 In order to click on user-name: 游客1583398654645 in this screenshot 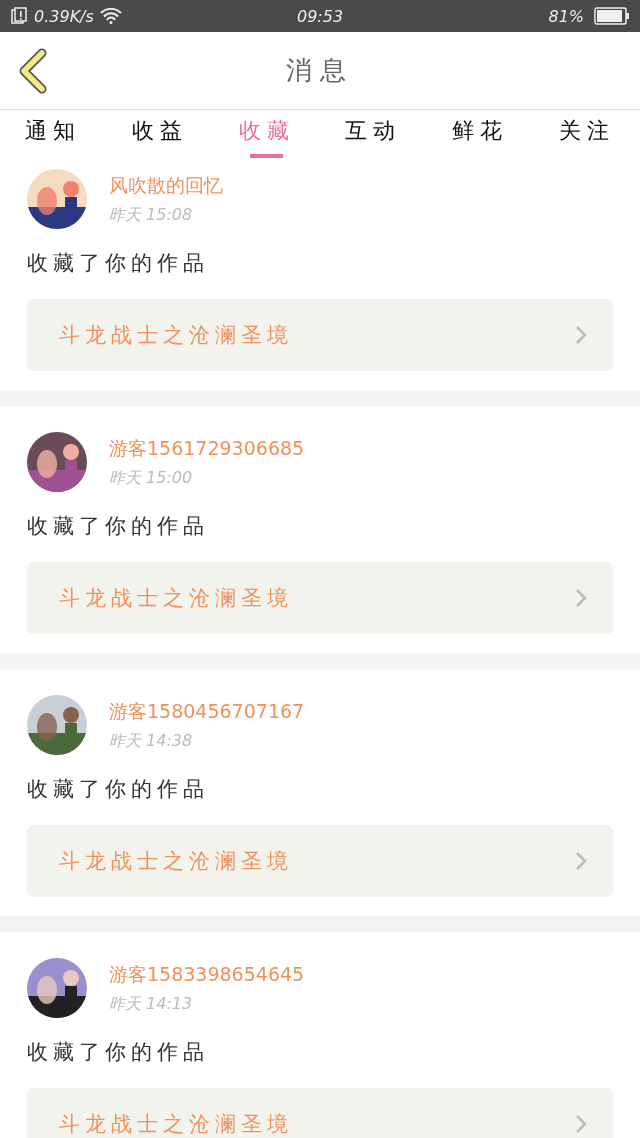, I will do `click(207, 974)`.